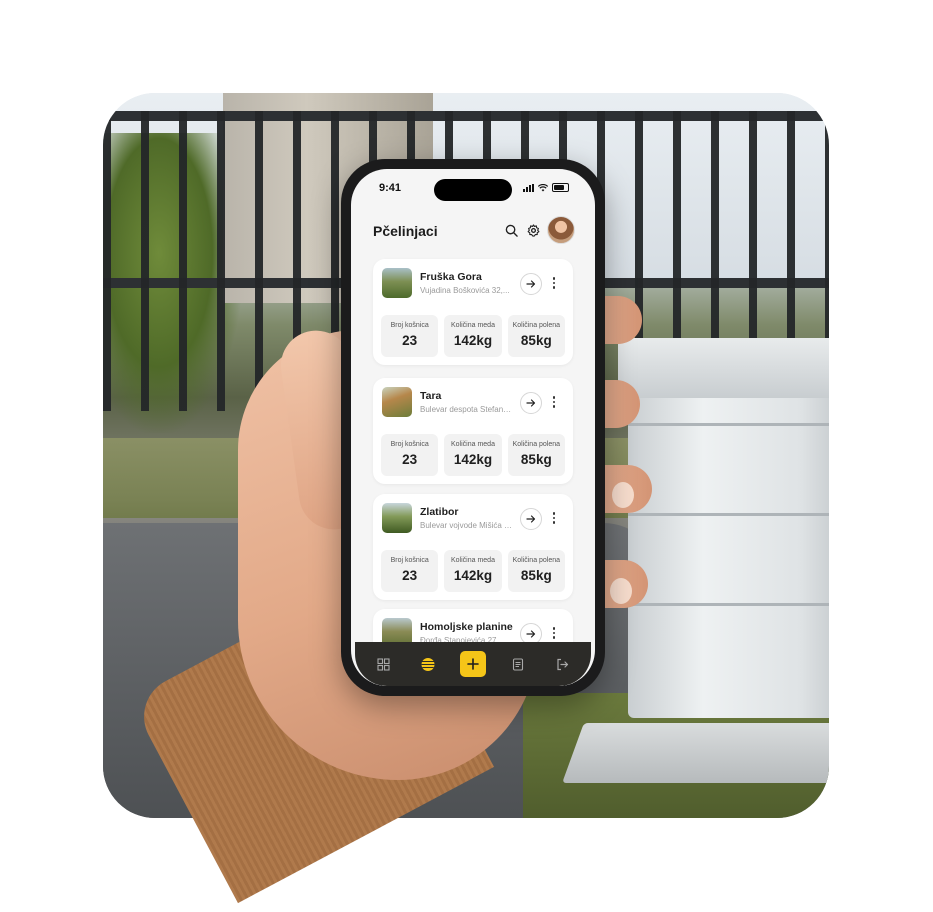  I want to click on bottom-tab-bar, so click(473, 664).